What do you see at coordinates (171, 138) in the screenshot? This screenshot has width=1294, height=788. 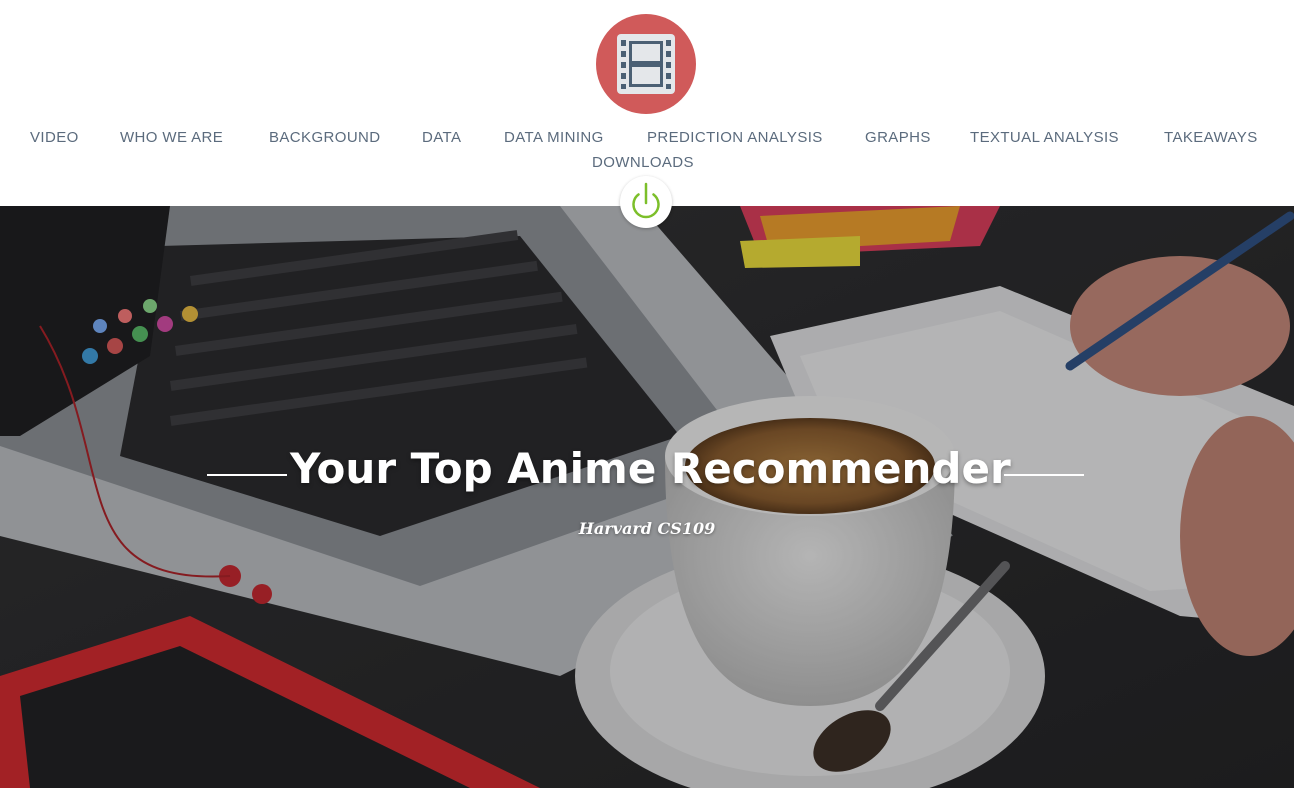 I see `nav-item-who-we-are: WHO WE ARE` at bounding box center [171, 138].